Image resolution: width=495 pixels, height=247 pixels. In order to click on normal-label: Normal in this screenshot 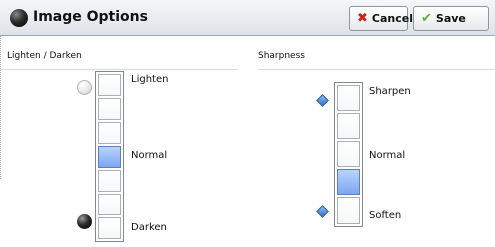, I will do `click(149, 155)`.